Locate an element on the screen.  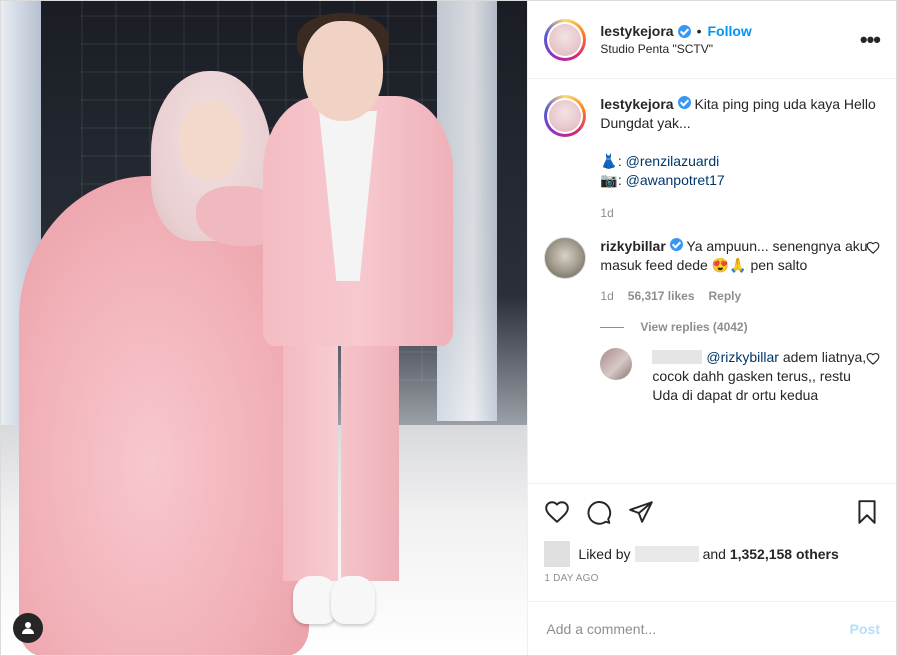
comment-likes: 56,317 likes is located at coordinates (661, 296).